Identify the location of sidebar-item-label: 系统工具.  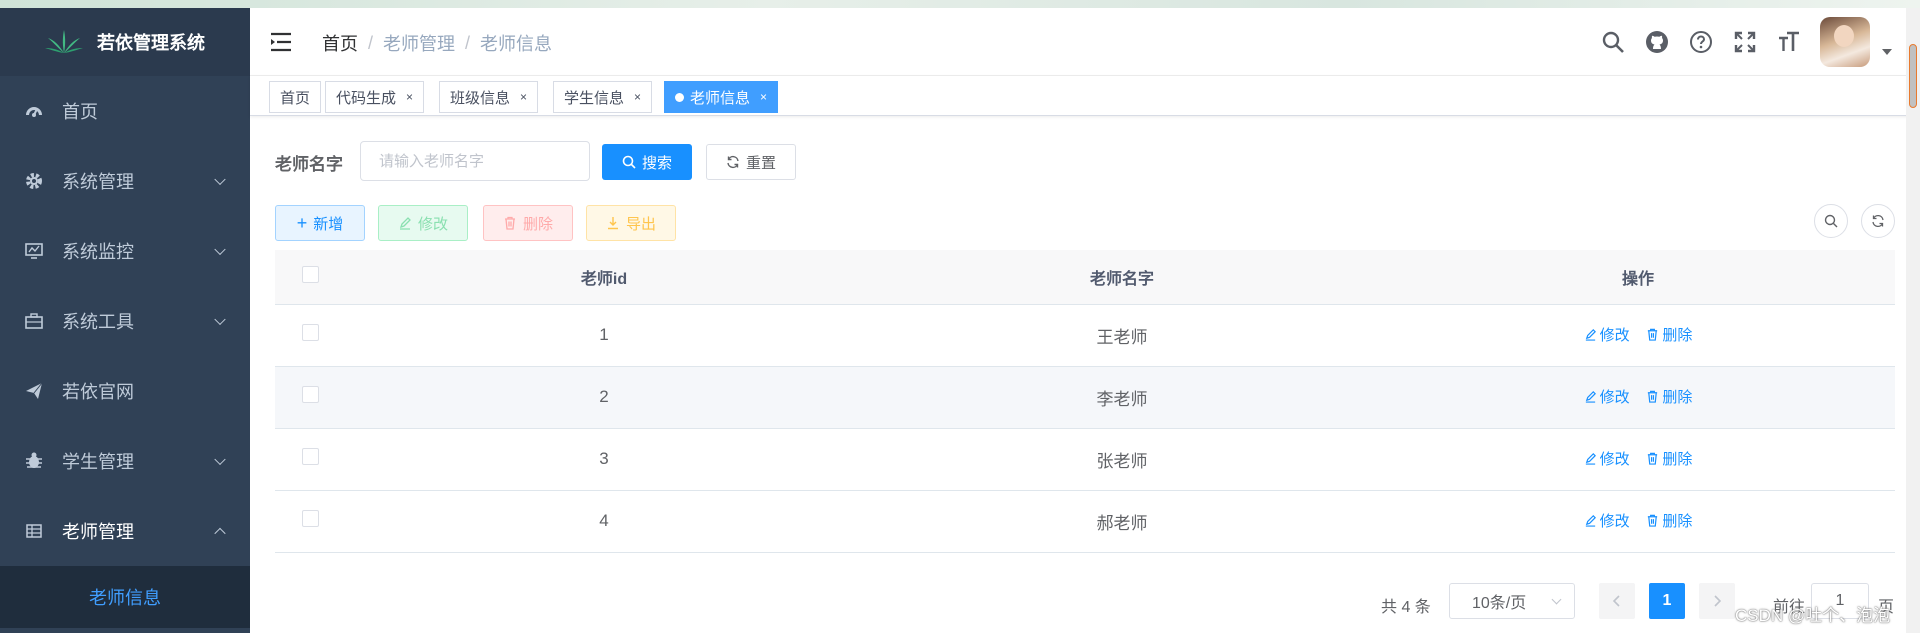
(98, 322).